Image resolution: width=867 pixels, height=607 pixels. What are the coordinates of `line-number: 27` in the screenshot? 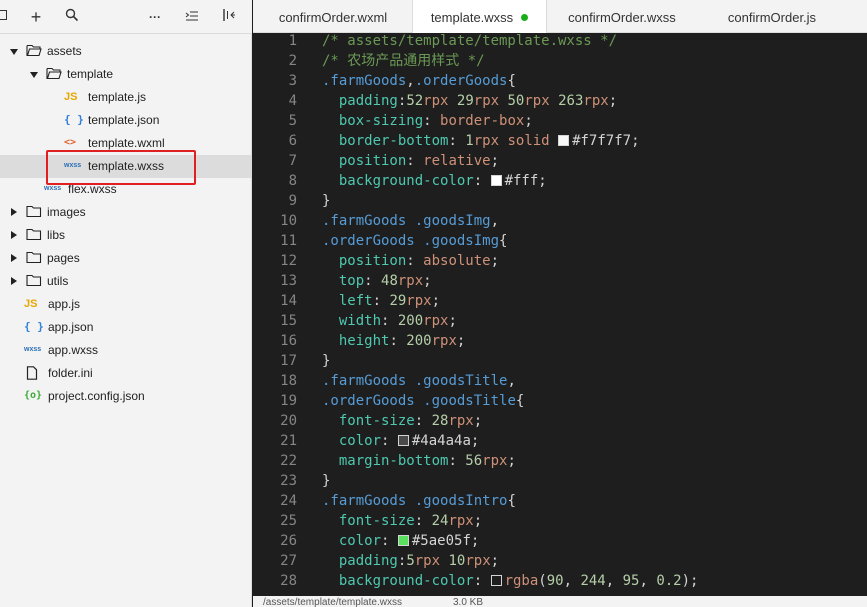 It's located at (288, 561).